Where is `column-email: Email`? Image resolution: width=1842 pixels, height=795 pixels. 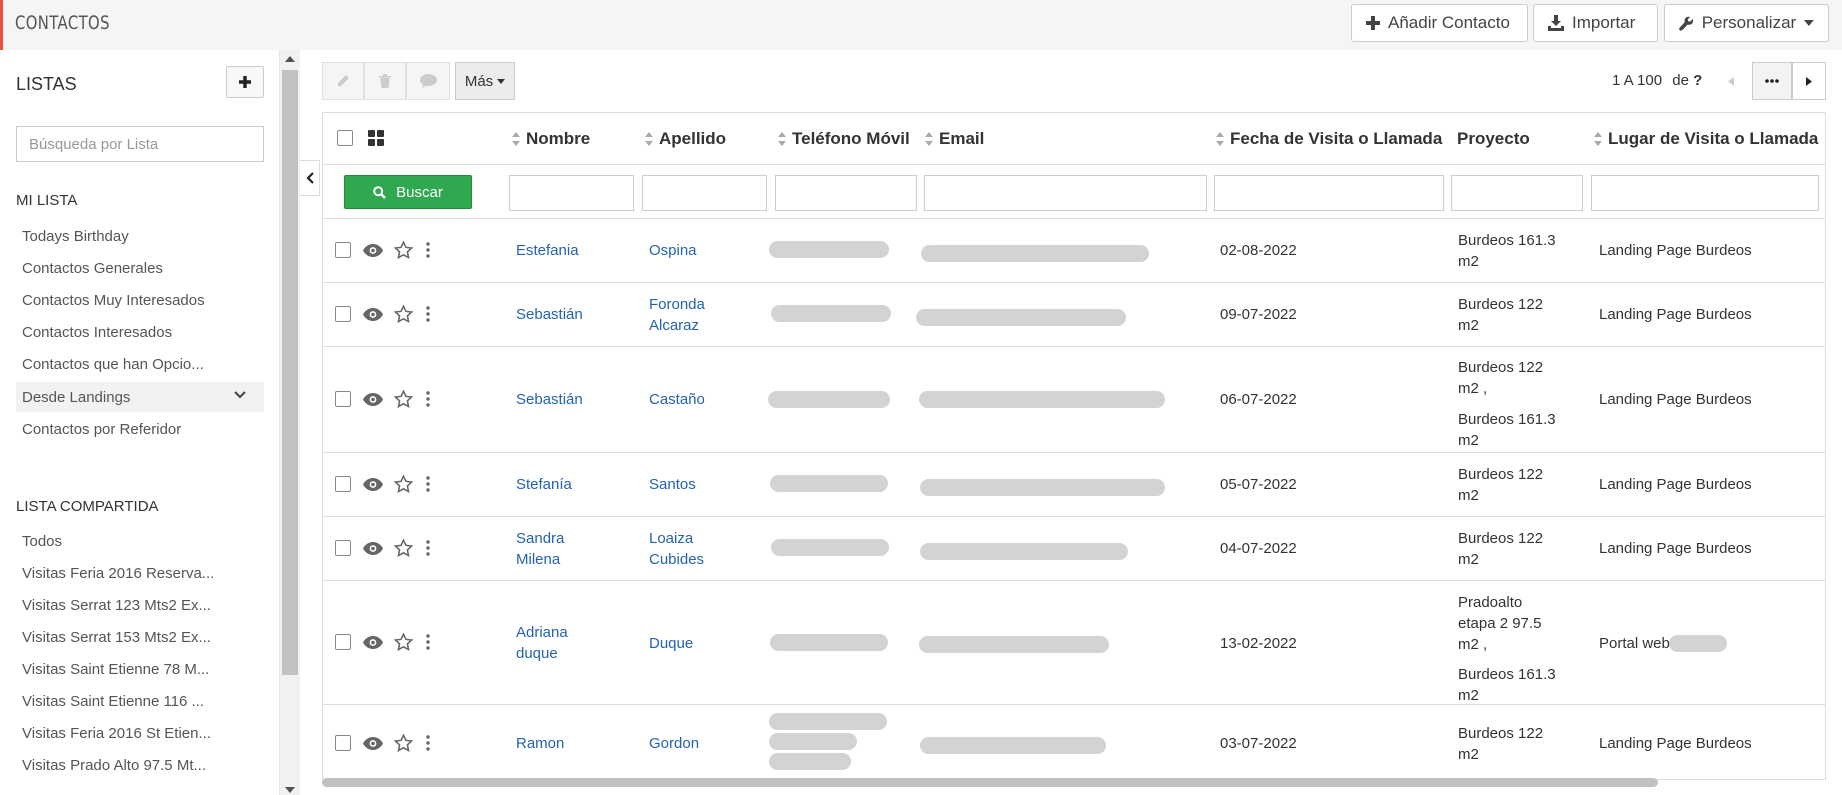
column-email: Email is located at coordinates (954, 139).